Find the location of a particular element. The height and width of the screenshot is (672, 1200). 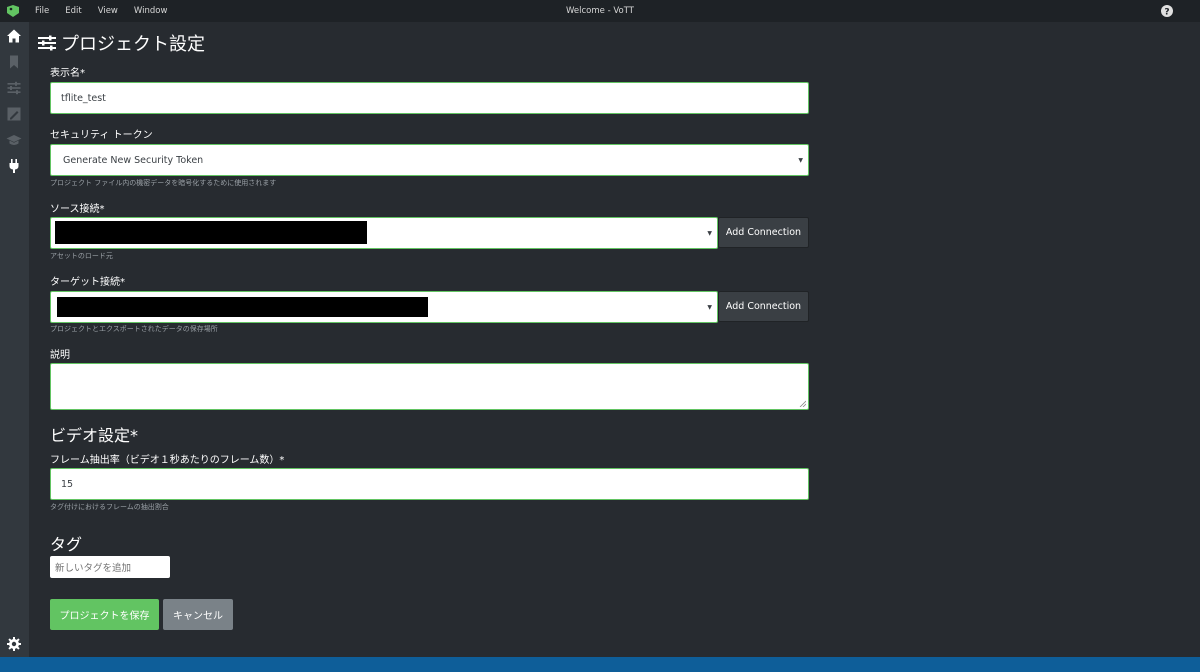

source-connection-help: アセットのロード元 is located at coordinates (81, 256).